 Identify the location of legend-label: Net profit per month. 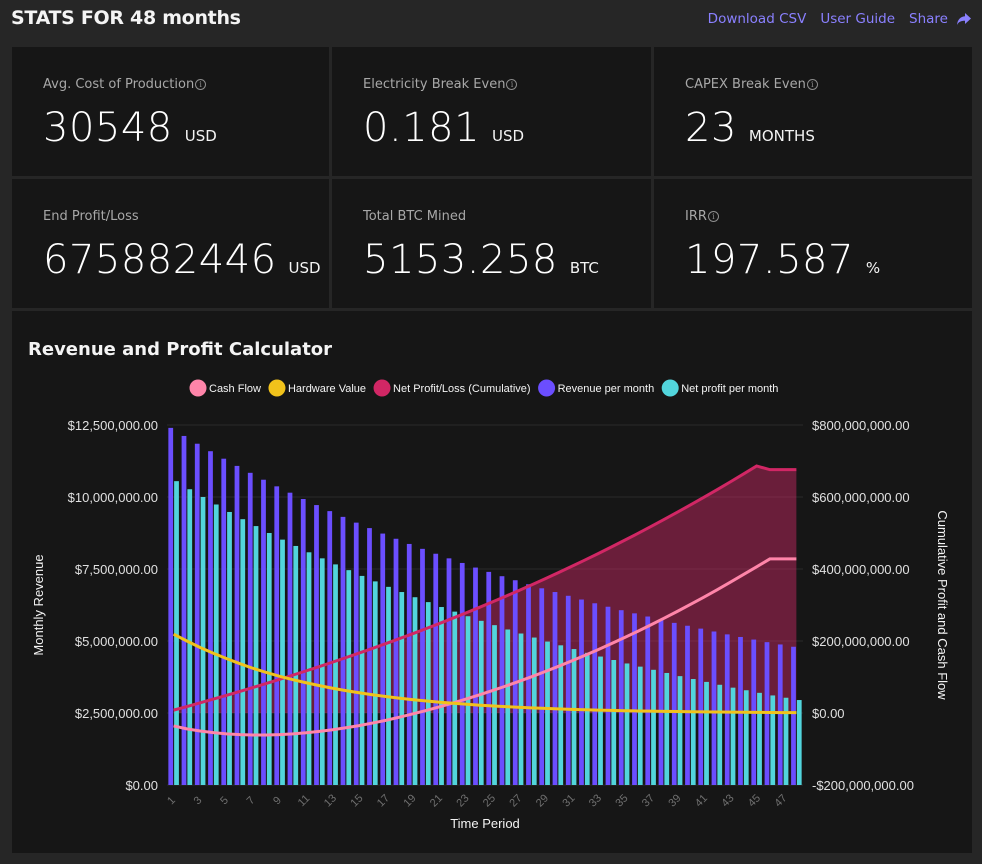
(729, 389).